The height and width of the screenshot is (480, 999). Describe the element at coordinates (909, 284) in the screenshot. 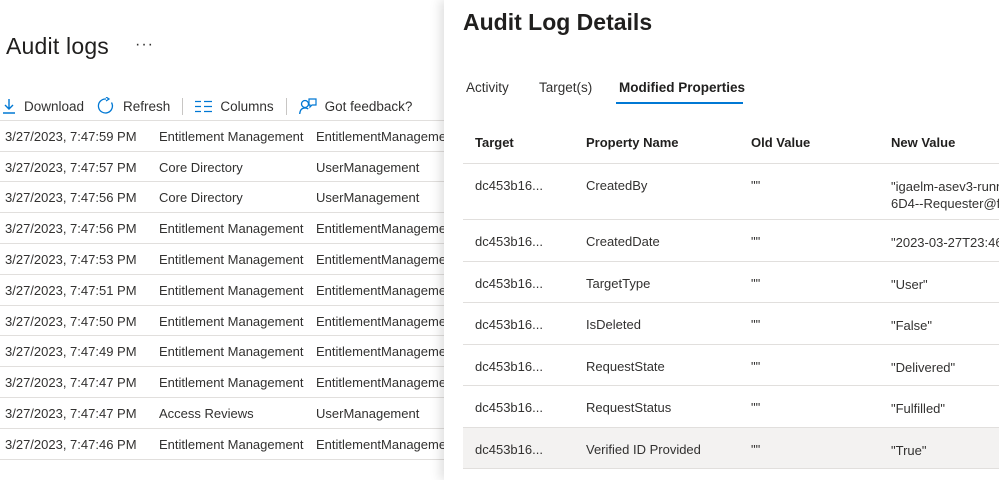

I see `new-value-cell: "User"` at that location.